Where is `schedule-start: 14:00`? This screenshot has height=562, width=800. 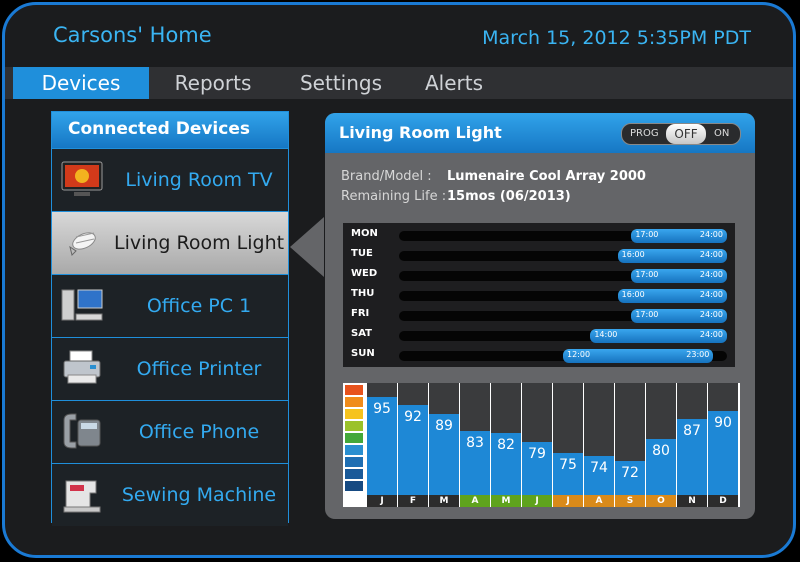 schedule-start: 14:00 is located at coordinates (606, 334).